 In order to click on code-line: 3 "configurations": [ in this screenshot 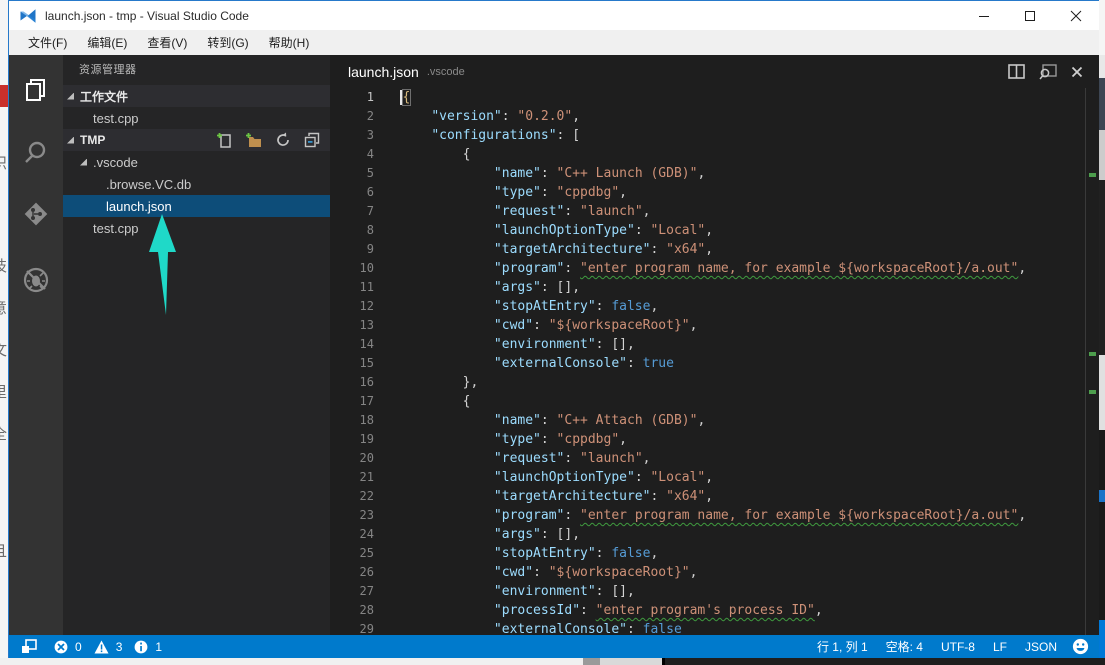, I will do `click(714, 135)`.